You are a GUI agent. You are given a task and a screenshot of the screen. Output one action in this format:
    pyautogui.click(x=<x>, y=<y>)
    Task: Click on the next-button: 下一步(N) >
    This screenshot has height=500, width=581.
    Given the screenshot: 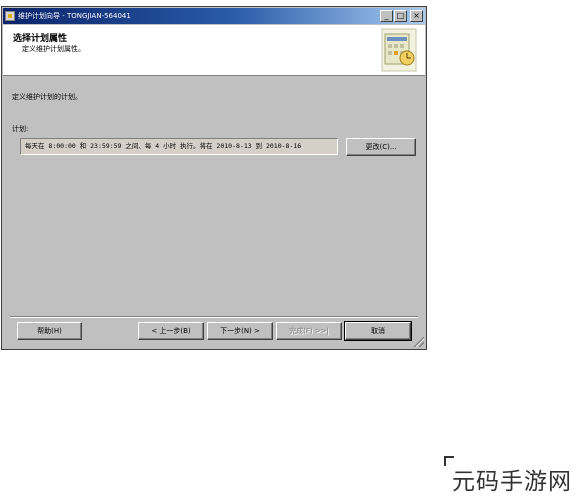 What is the action you would take?
    pyautogui.click(x=240, y=331)
    